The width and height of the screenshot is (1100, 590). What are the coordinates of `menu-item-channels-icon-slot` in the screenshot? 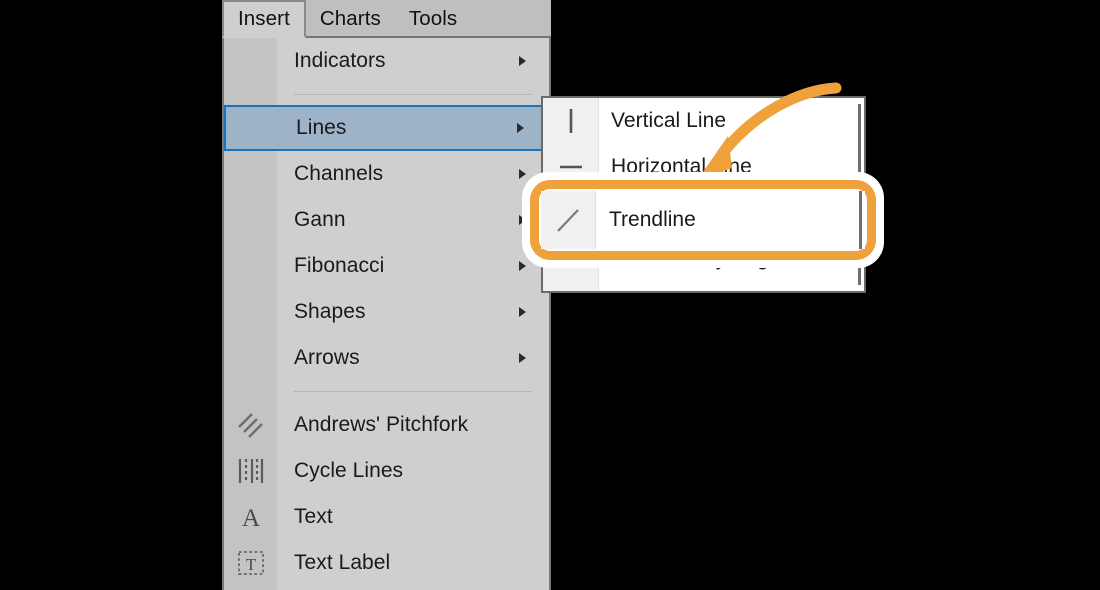 It's located at (250, 174).